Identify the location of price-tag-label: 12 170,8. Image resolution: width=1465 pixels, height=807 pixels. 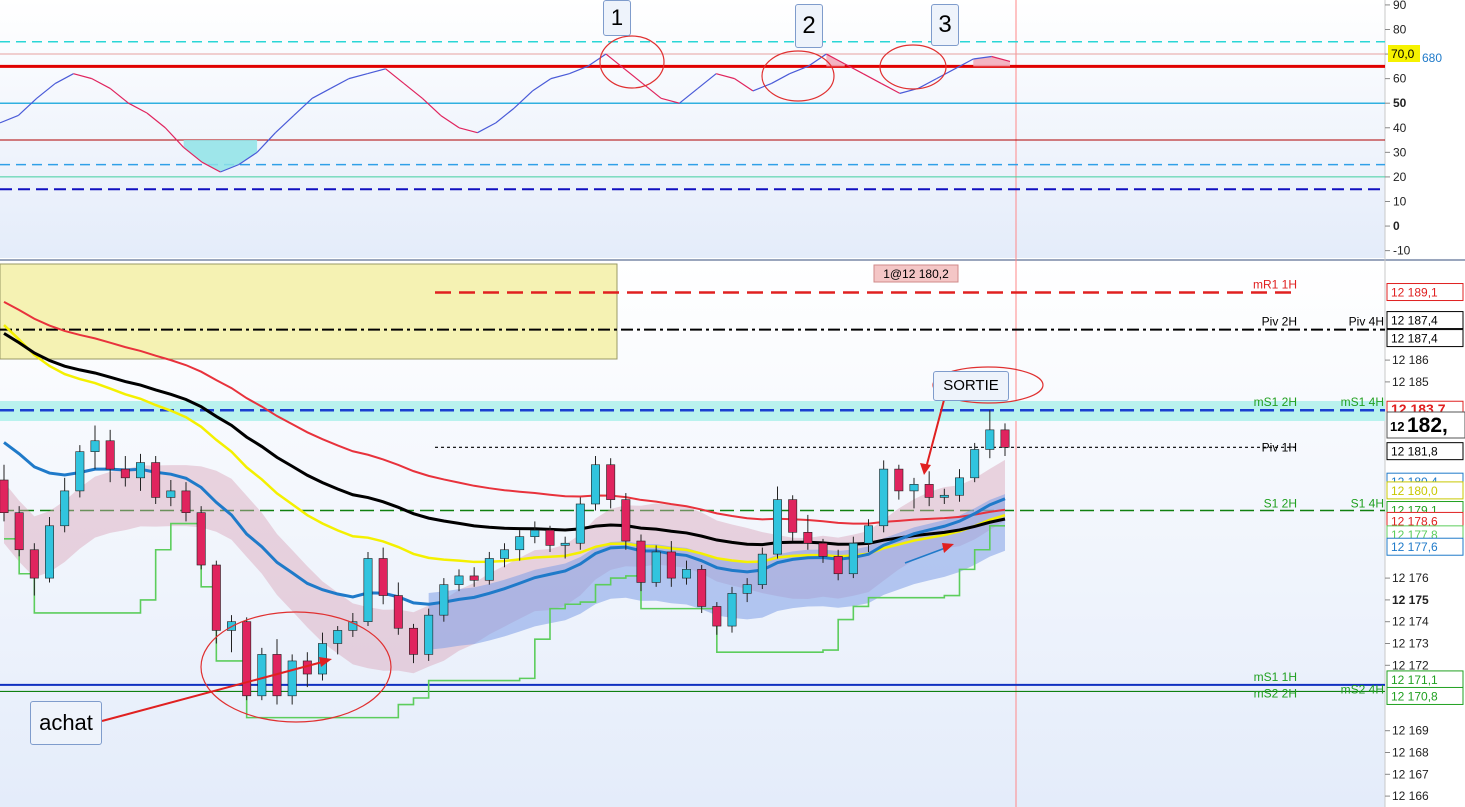
(1414, 696).